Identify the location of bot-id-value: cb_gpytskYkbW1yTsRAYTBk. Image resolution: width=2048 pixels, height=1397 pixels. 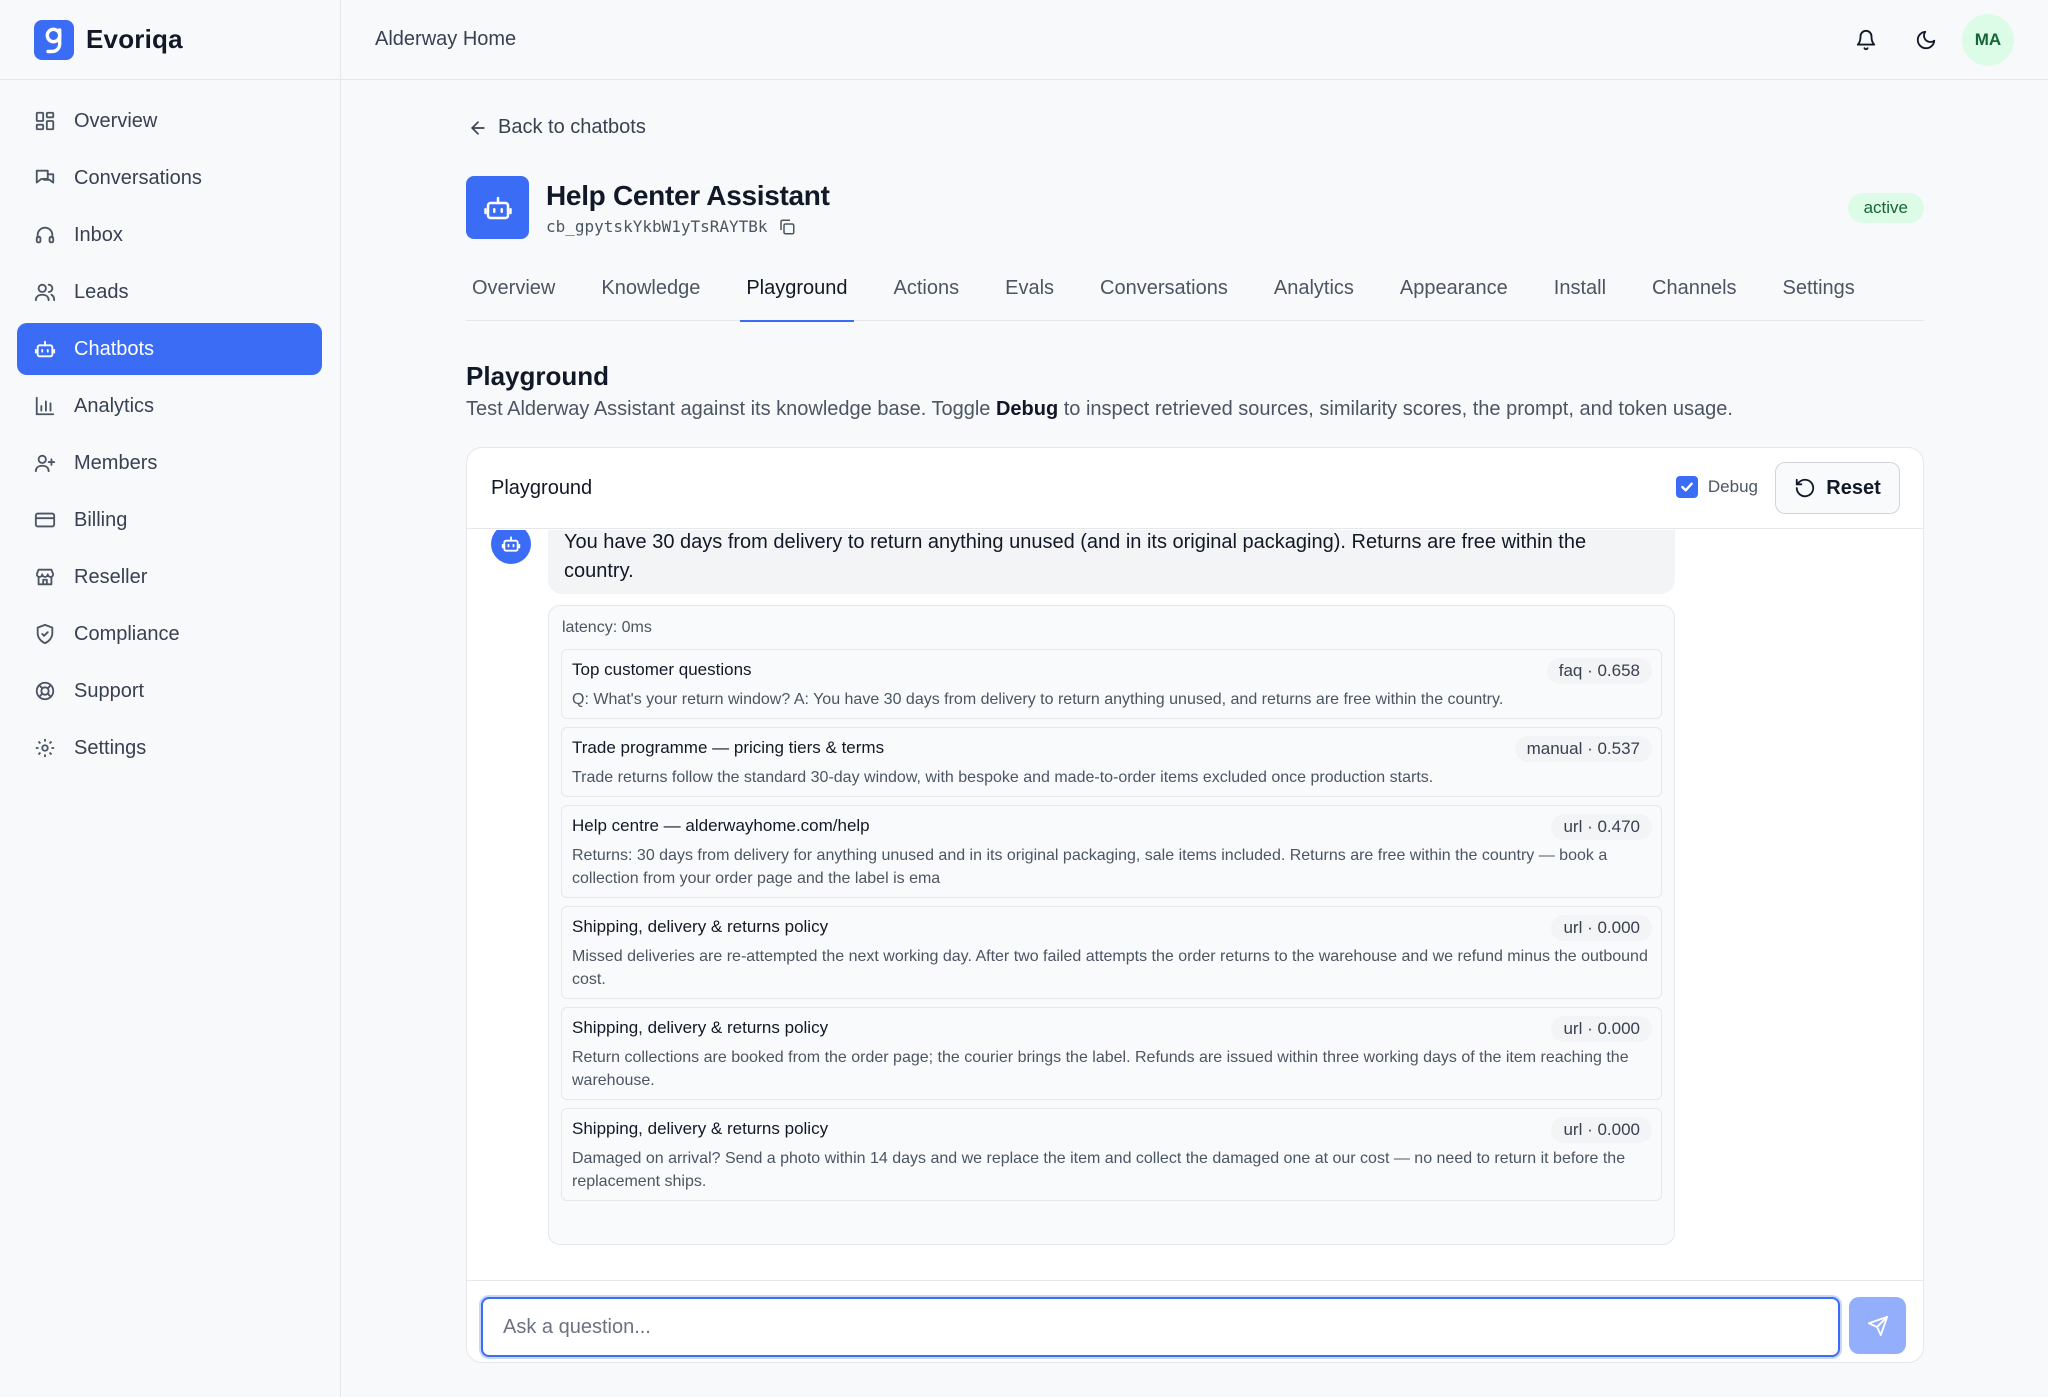
(657, 226).